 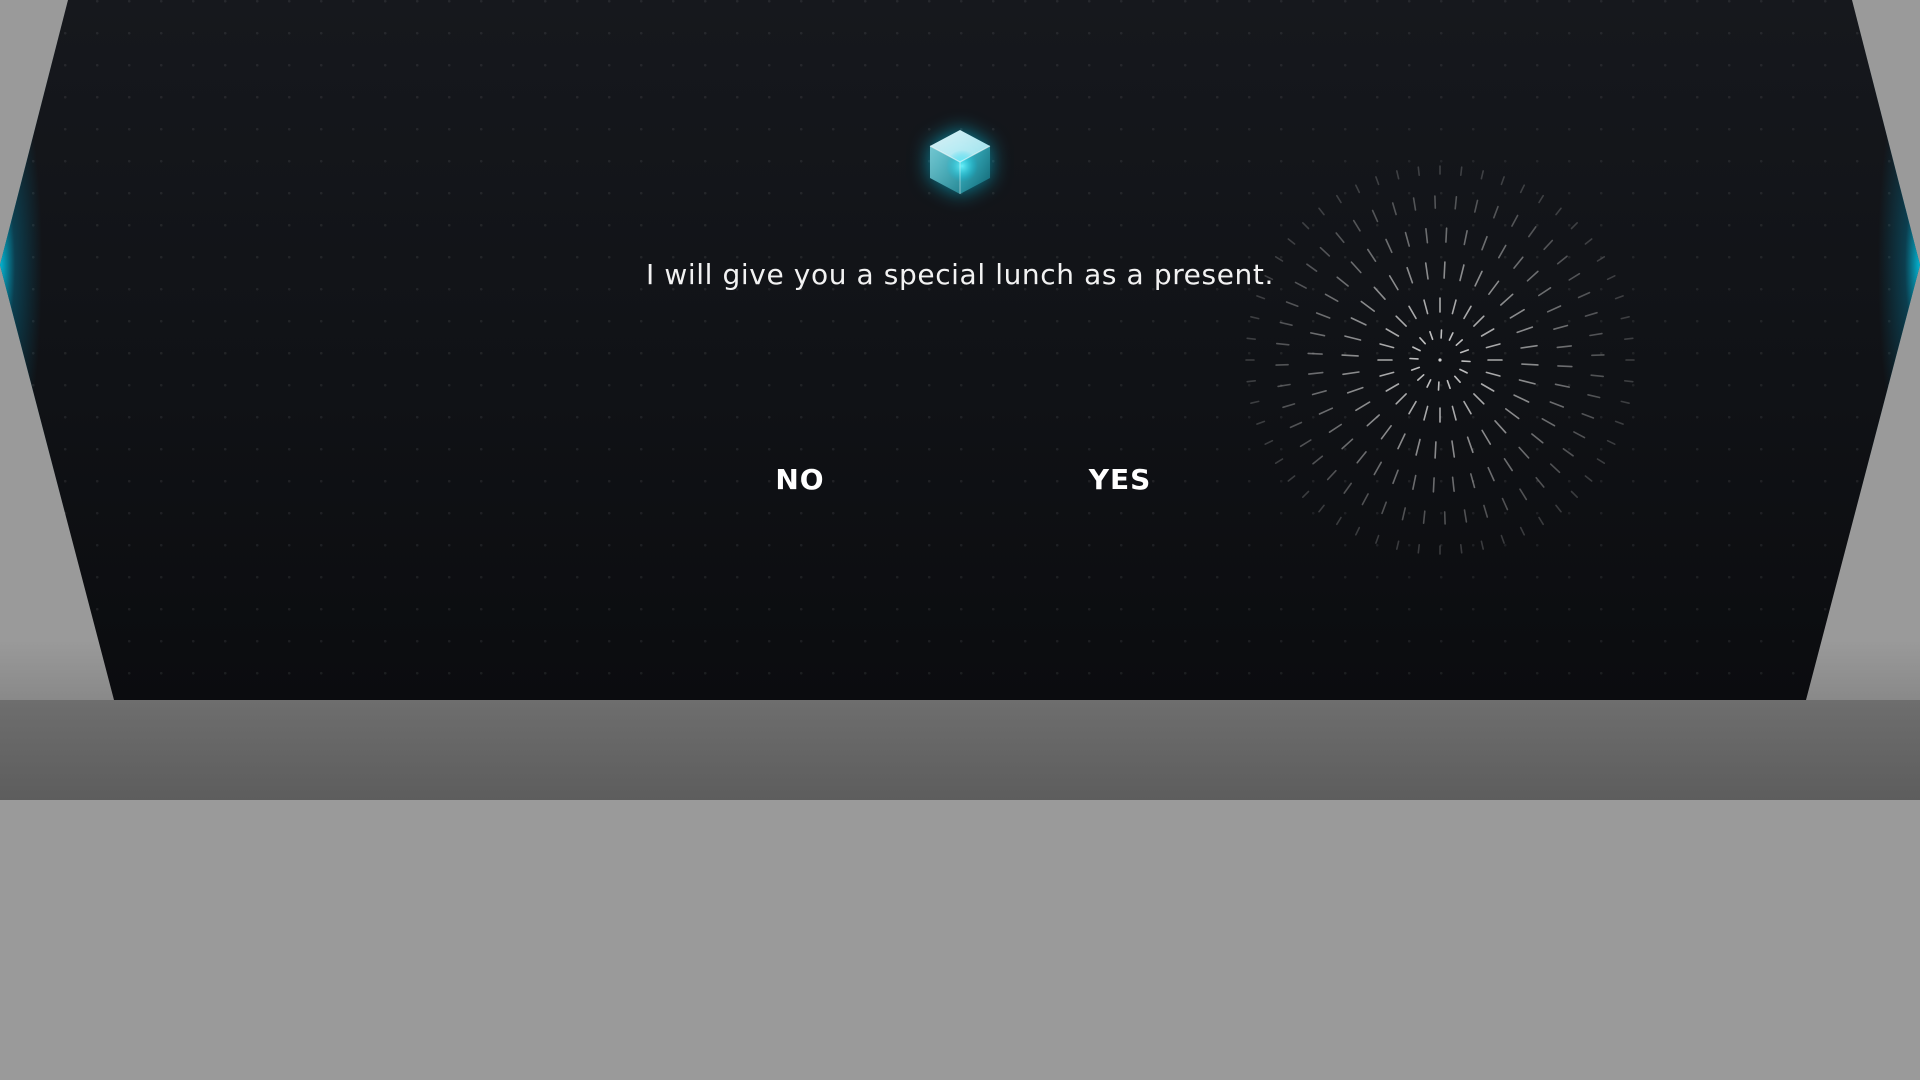 What do you see at coordinates (1120, 480) in the screenshot?
I see `yes-button: YES` at bounding box center [1120, 480].